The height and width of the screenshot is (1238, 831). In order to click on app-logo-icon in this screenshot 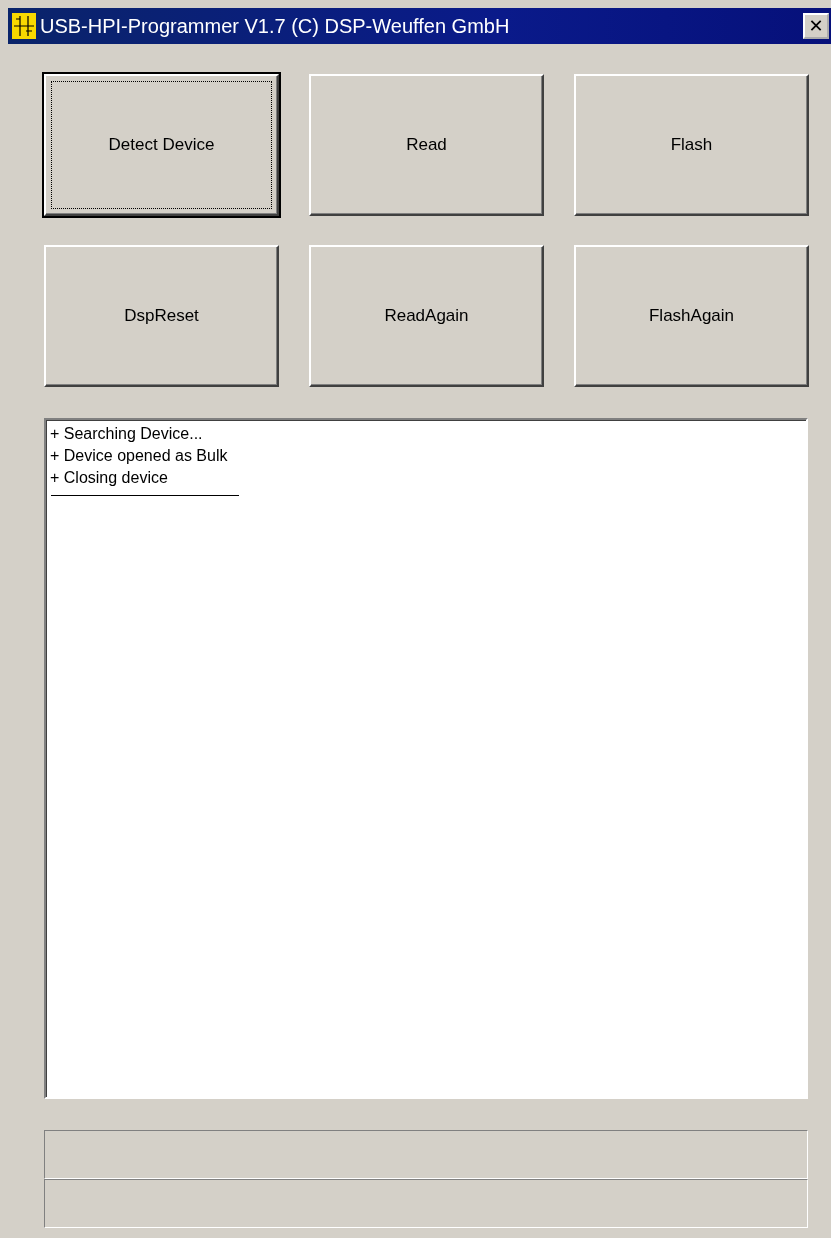, I will do `click(24, 26)`.